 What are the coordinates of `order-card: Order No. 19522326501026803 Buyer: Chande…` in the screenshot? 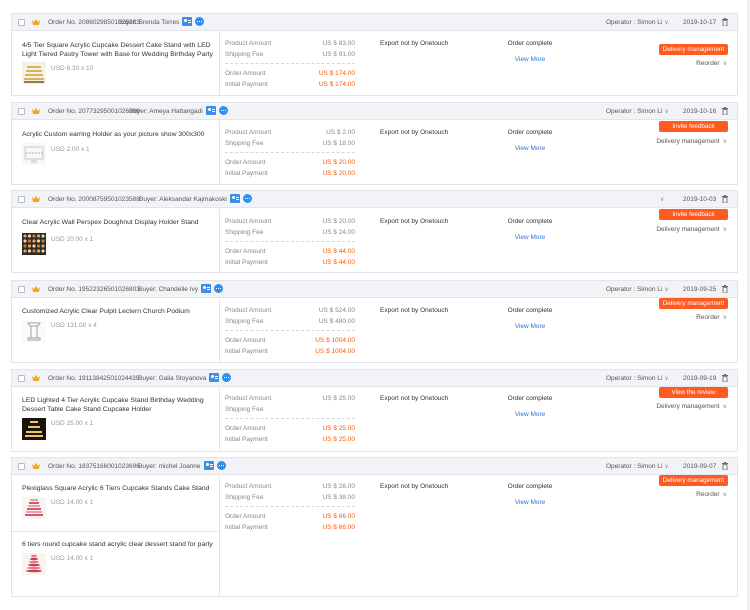 It's located at (374, 321).